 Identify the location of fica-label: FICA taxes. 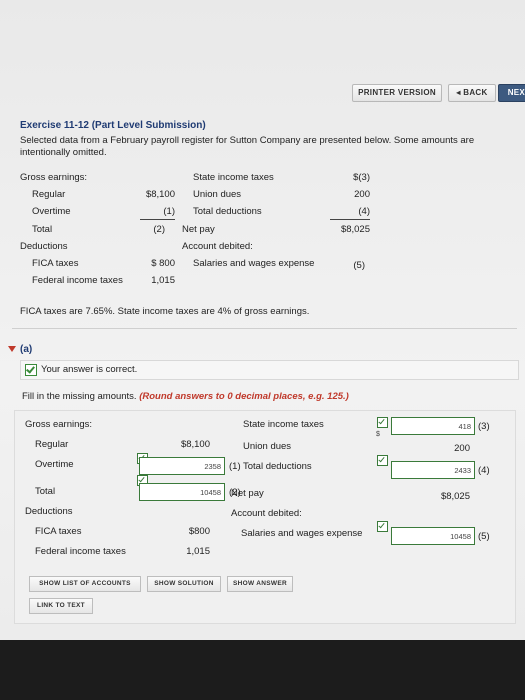
(55, 263).